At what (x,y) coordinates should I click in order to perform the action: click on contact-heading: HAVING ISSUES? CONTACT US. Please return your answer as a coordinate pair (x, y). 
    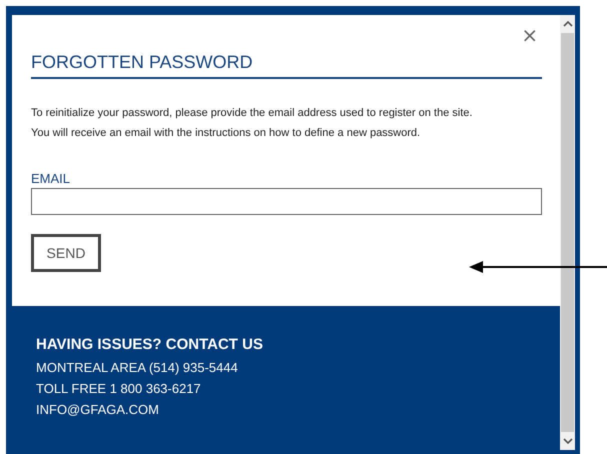
    Looking at the image, I should click on (150, 344).